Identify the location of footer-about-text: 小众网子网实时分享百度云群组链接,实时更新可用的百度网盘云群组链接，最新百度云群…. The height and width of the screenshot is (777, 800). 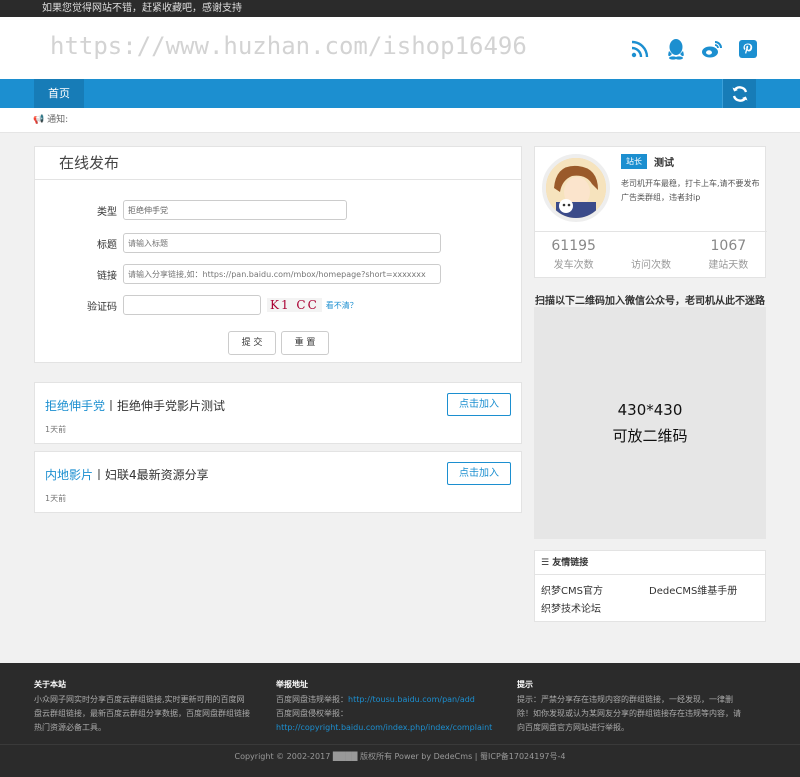
(142, 713).